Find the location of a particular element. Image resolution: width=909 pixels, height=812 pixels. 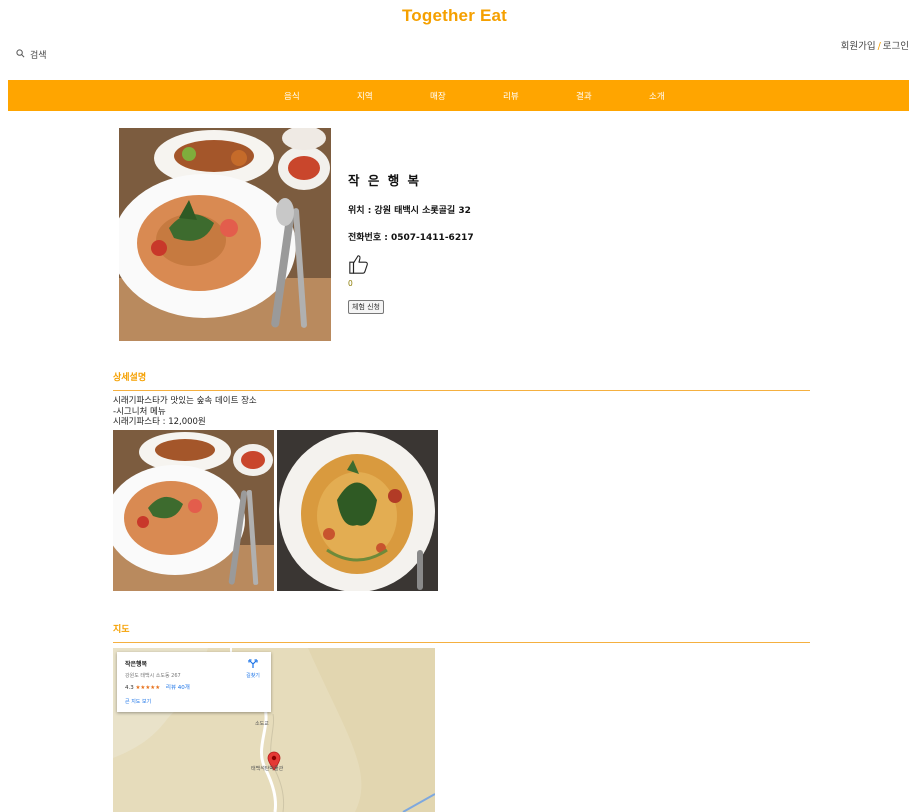

nav-item-region: 지역 is located at coordinates (365, 96).